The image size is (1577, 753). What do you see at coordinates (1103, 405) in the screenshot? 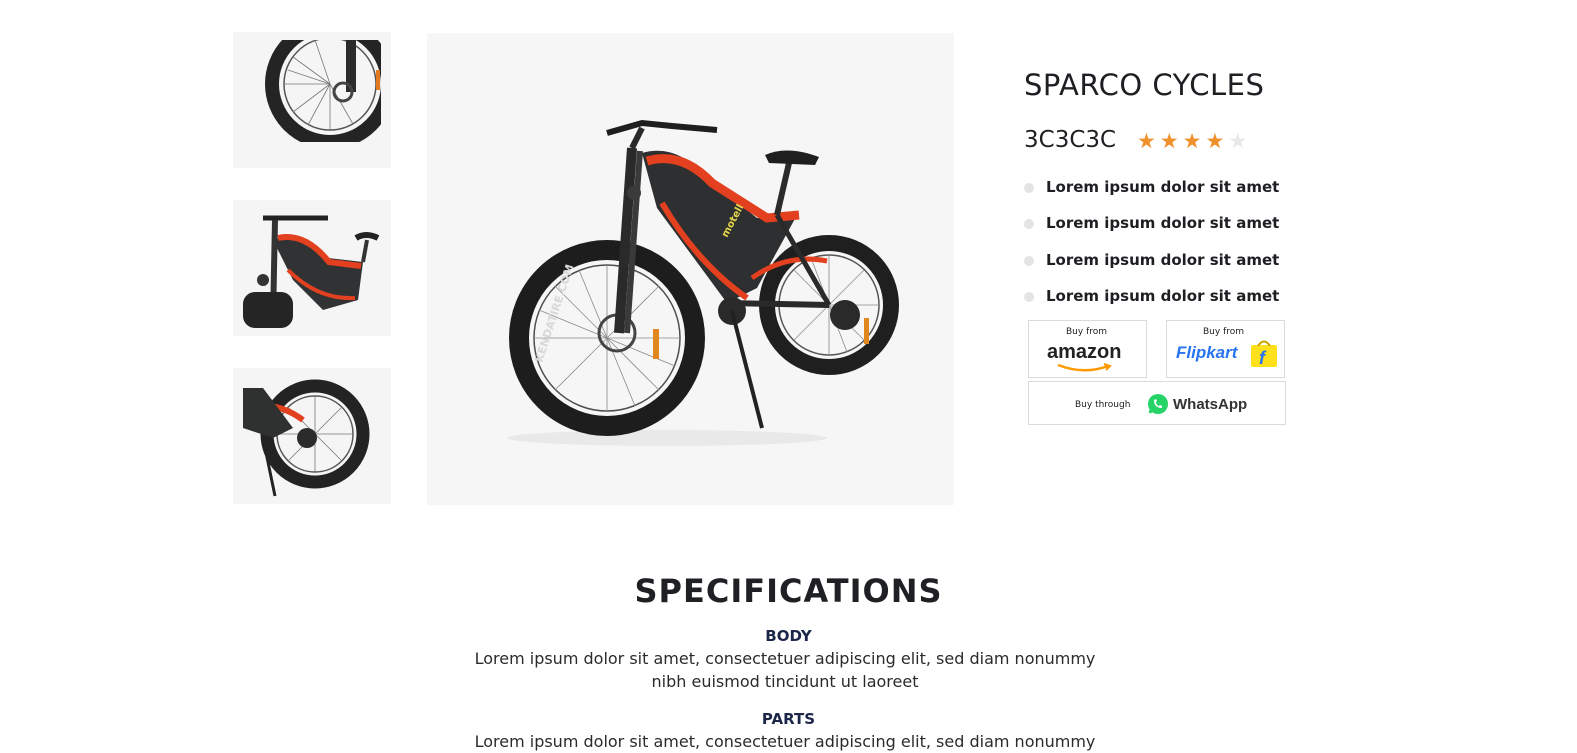
I see `whatsapp-prefix: Buy through` at bounding box center [1103, 405].